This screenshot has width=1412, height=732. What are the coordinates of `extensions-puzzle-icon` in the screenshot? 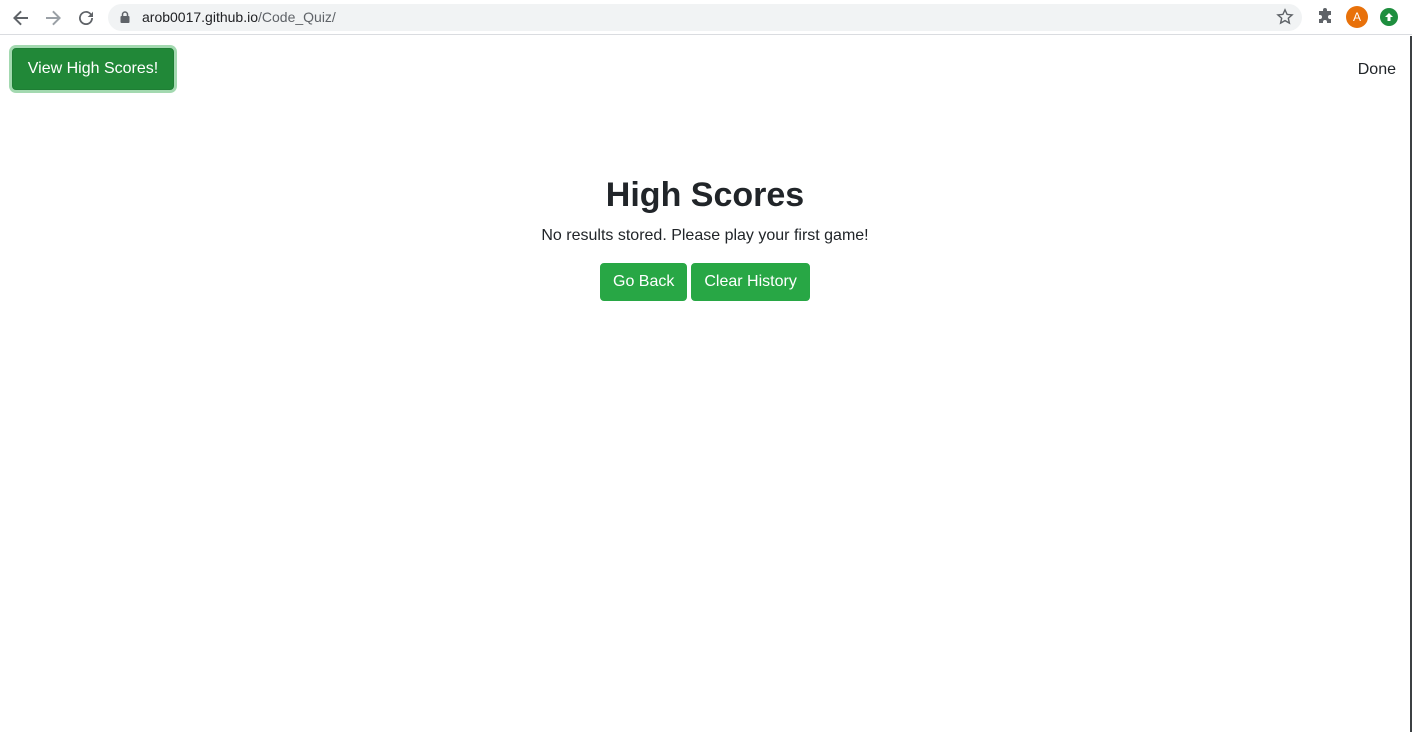 It's located at (1325, 17).